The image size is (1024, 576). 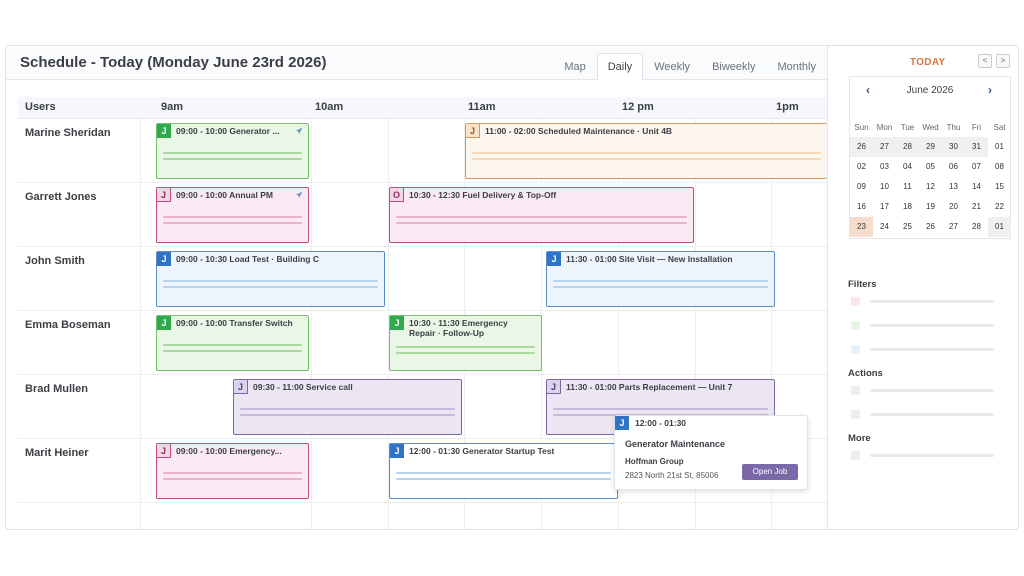 What do you see at coordinates (329, 107) in the screenshot?
I see `hour-label: 10am` at bounding box center [329, 107].